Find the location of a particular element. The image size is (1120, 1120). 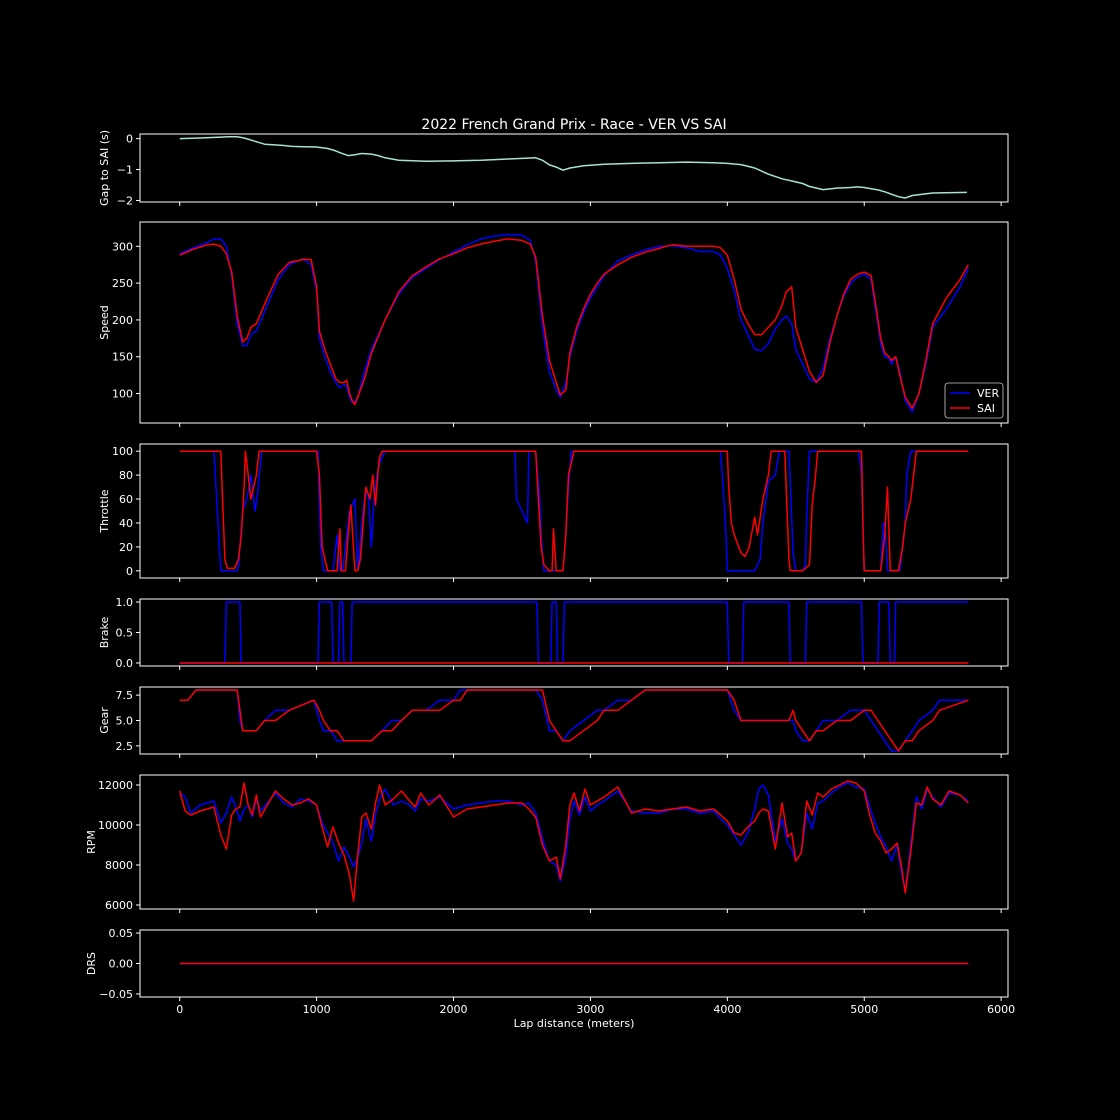

speed-y-tick-label: 250 is located at coordinates (122, 283).